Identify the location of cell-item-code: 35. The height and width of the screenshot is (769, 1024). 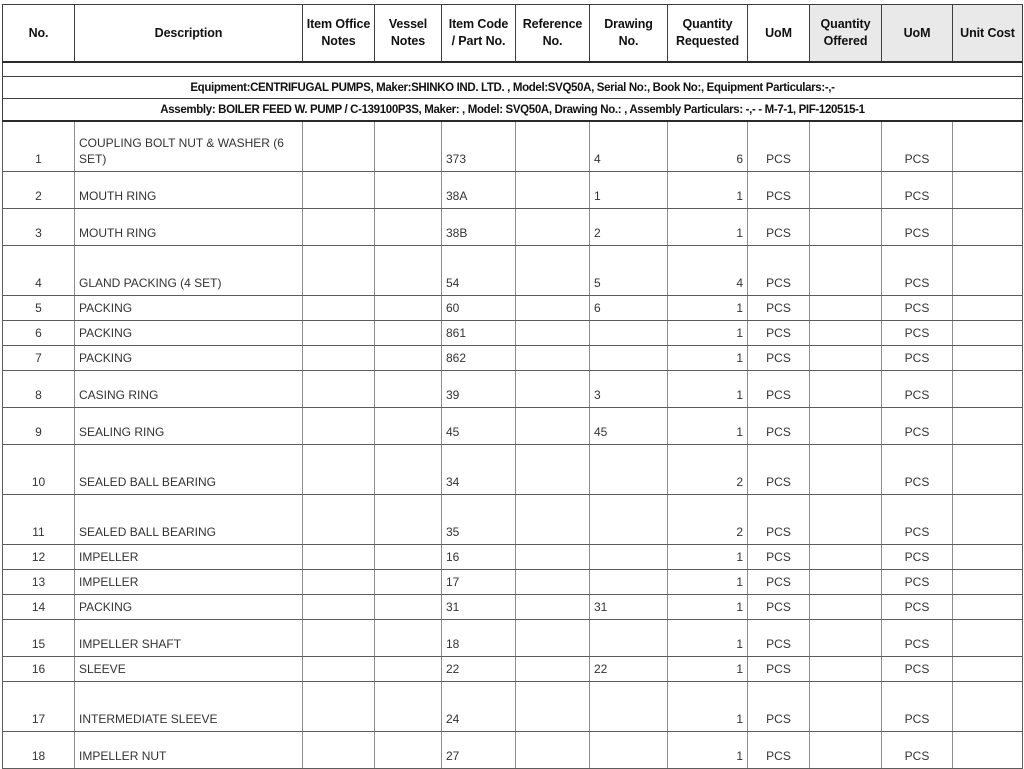
(478, 519).